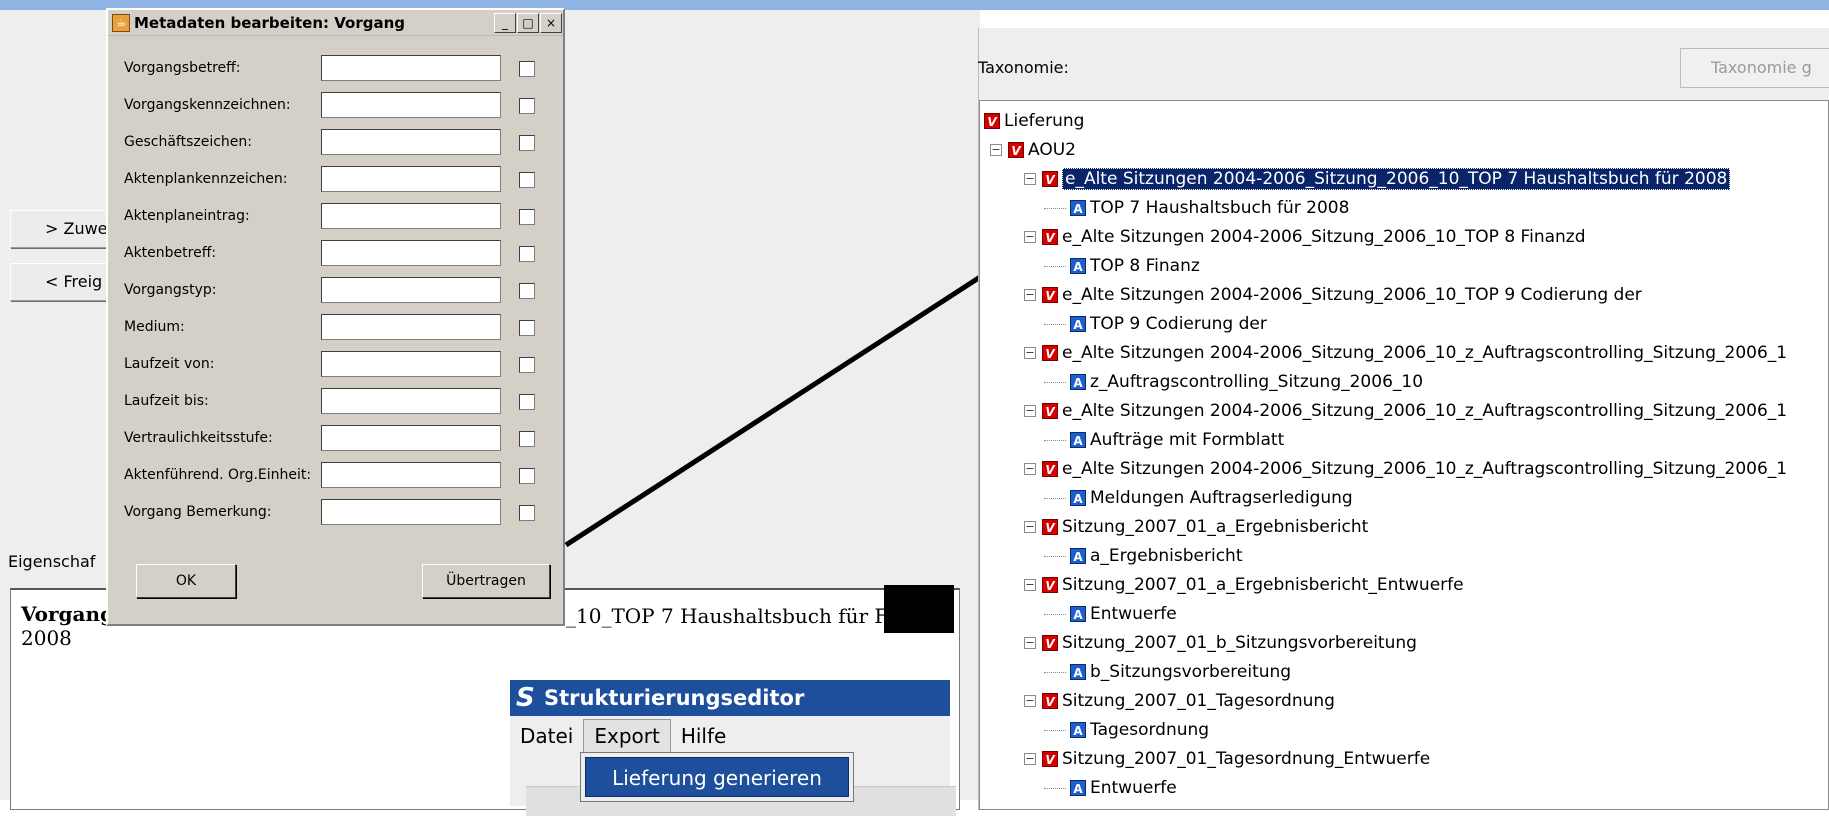 The image size is (1829, 817). What do you see at coordinates (218, 475) in the screenshot?
I see `field-label: Aktenführend. Org.Einheit:` at bounding box center [218, 475].